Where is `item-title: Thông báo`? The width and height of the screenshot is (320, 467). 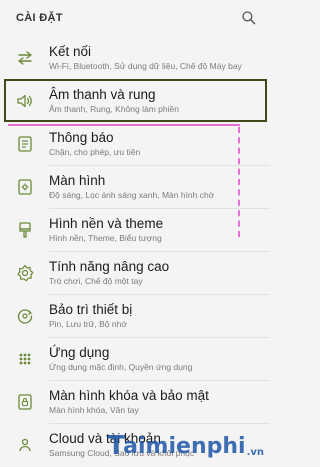 item-title: Thông báo is located at coordinates (81, 137).